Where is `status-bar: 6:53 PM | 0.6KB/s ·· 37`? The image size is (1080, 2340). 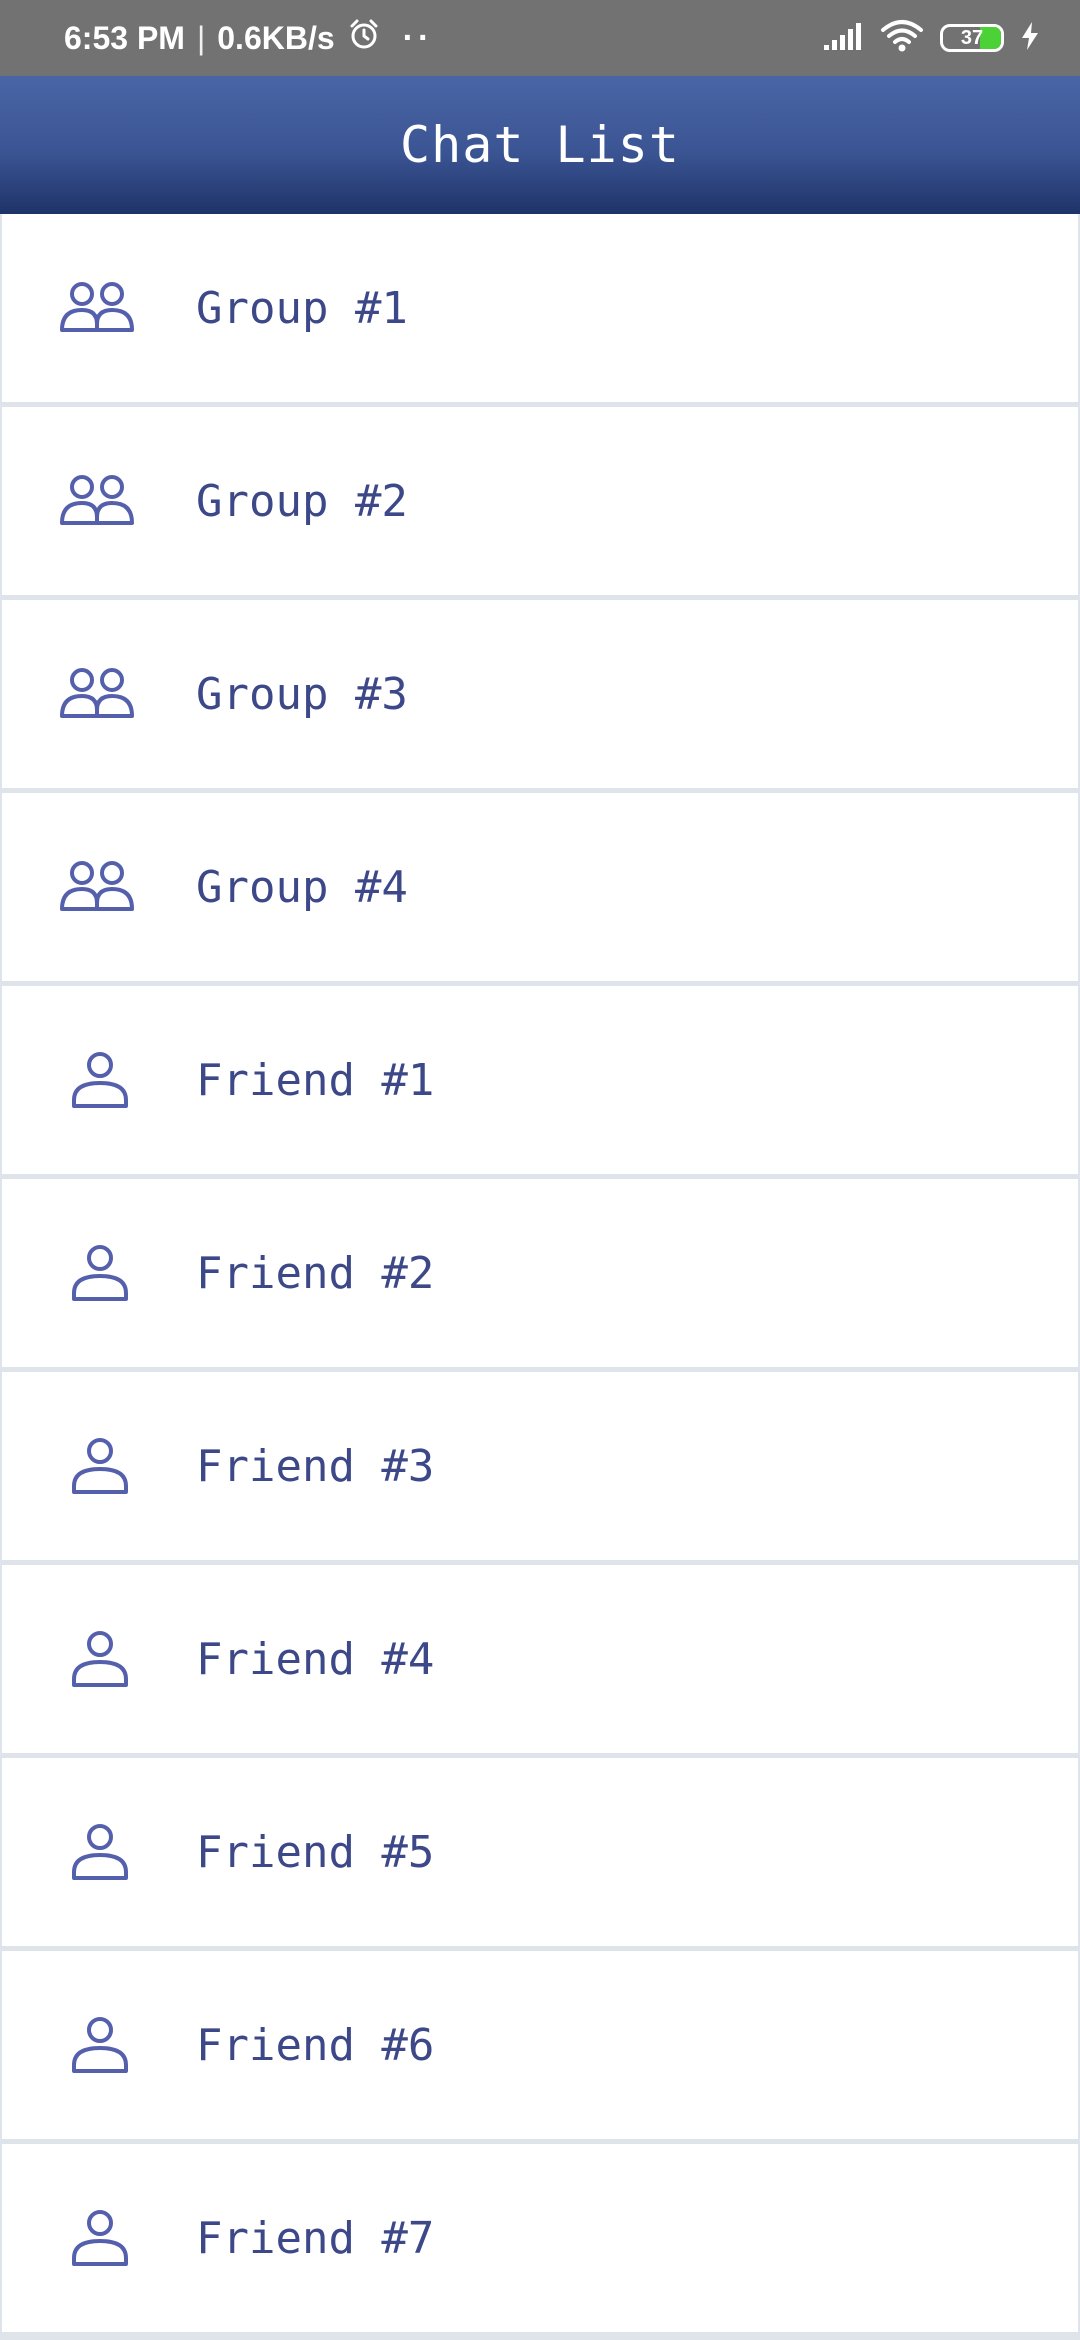 status-bar: 6:53 PM | 0.6KB/s ·· 37 is located at coordinates (540, 38).